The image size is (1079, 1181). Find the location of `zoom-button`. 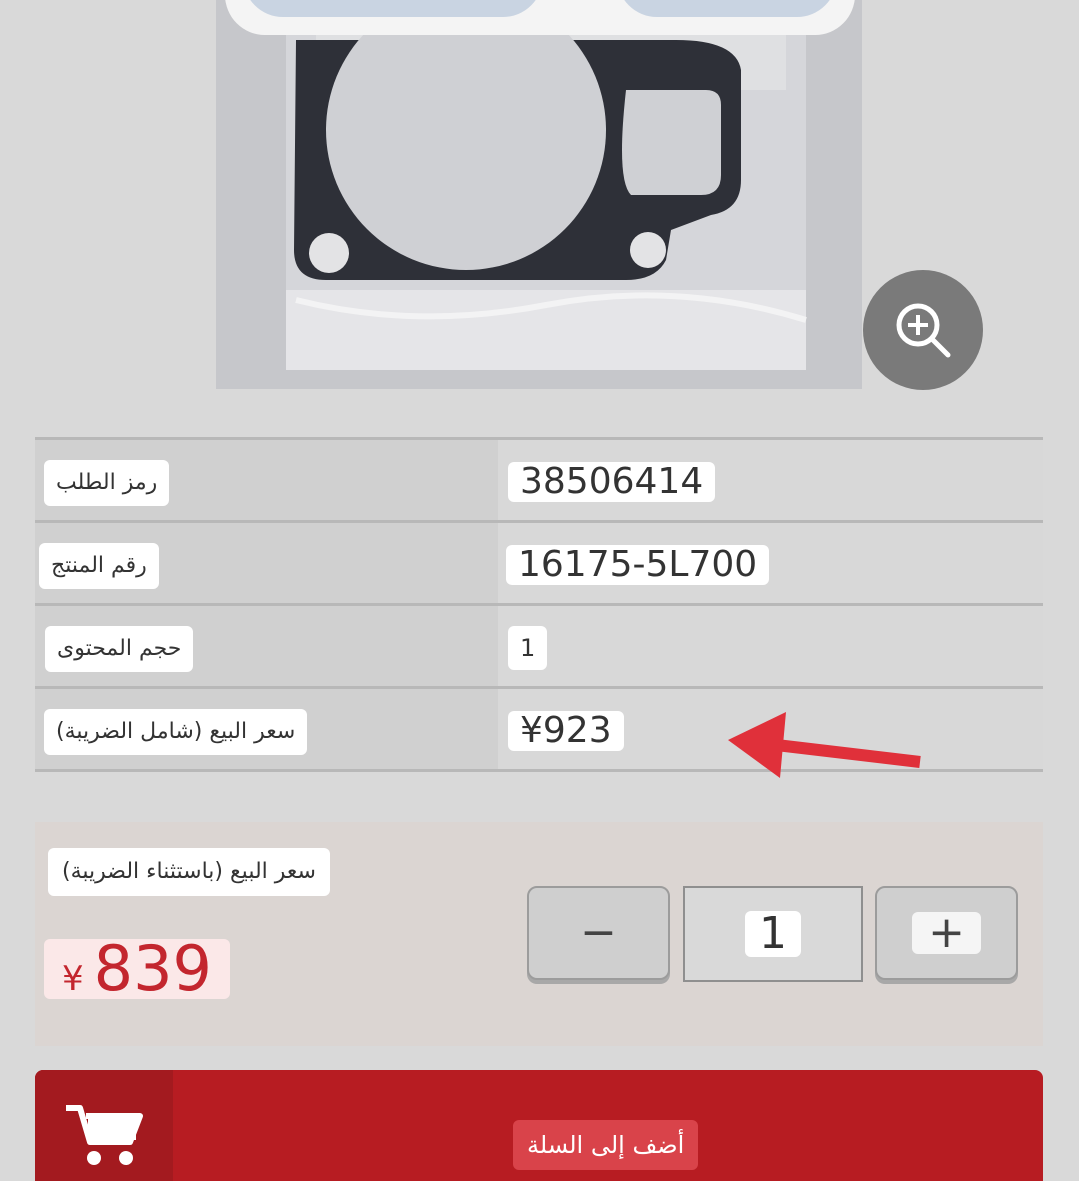

zoom-button is located at coordinates (923, 330).